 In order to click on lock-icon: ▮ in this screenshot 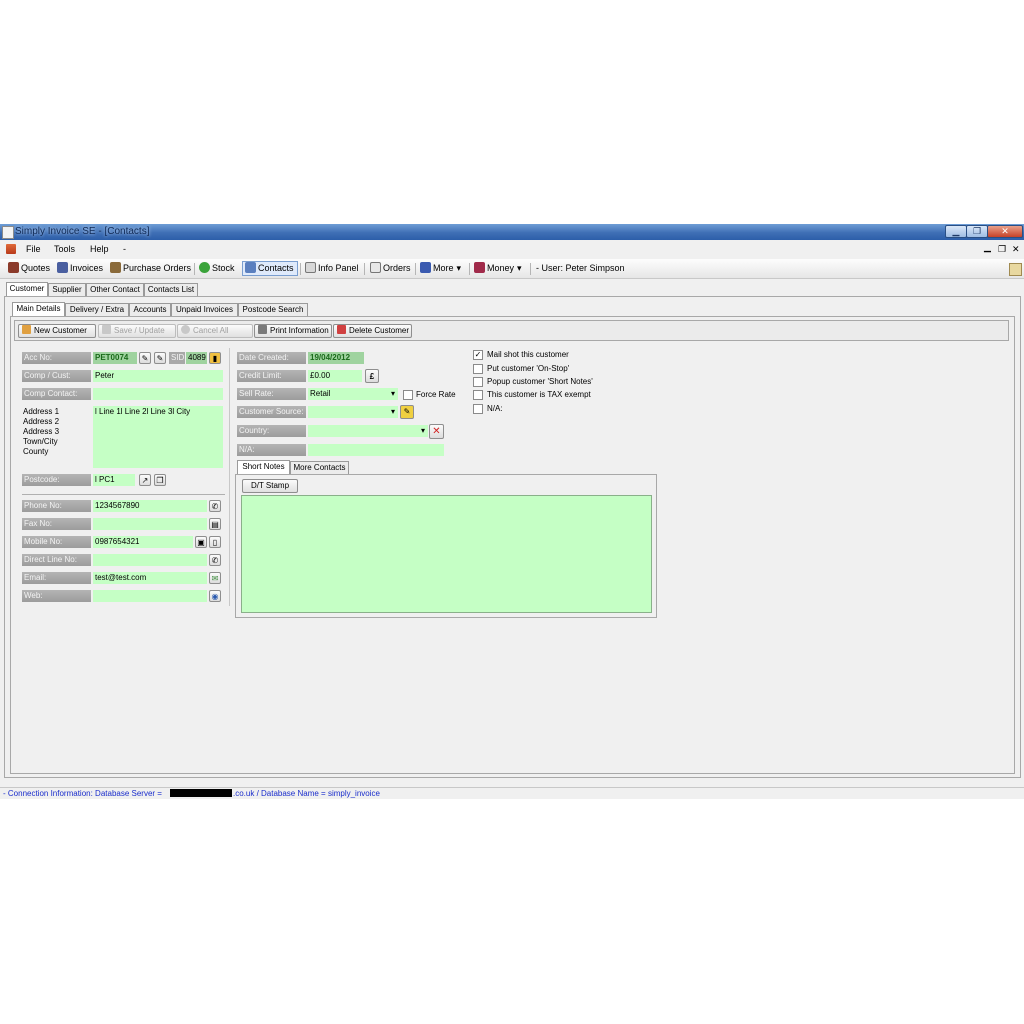, I will do `click(215, 358)`.